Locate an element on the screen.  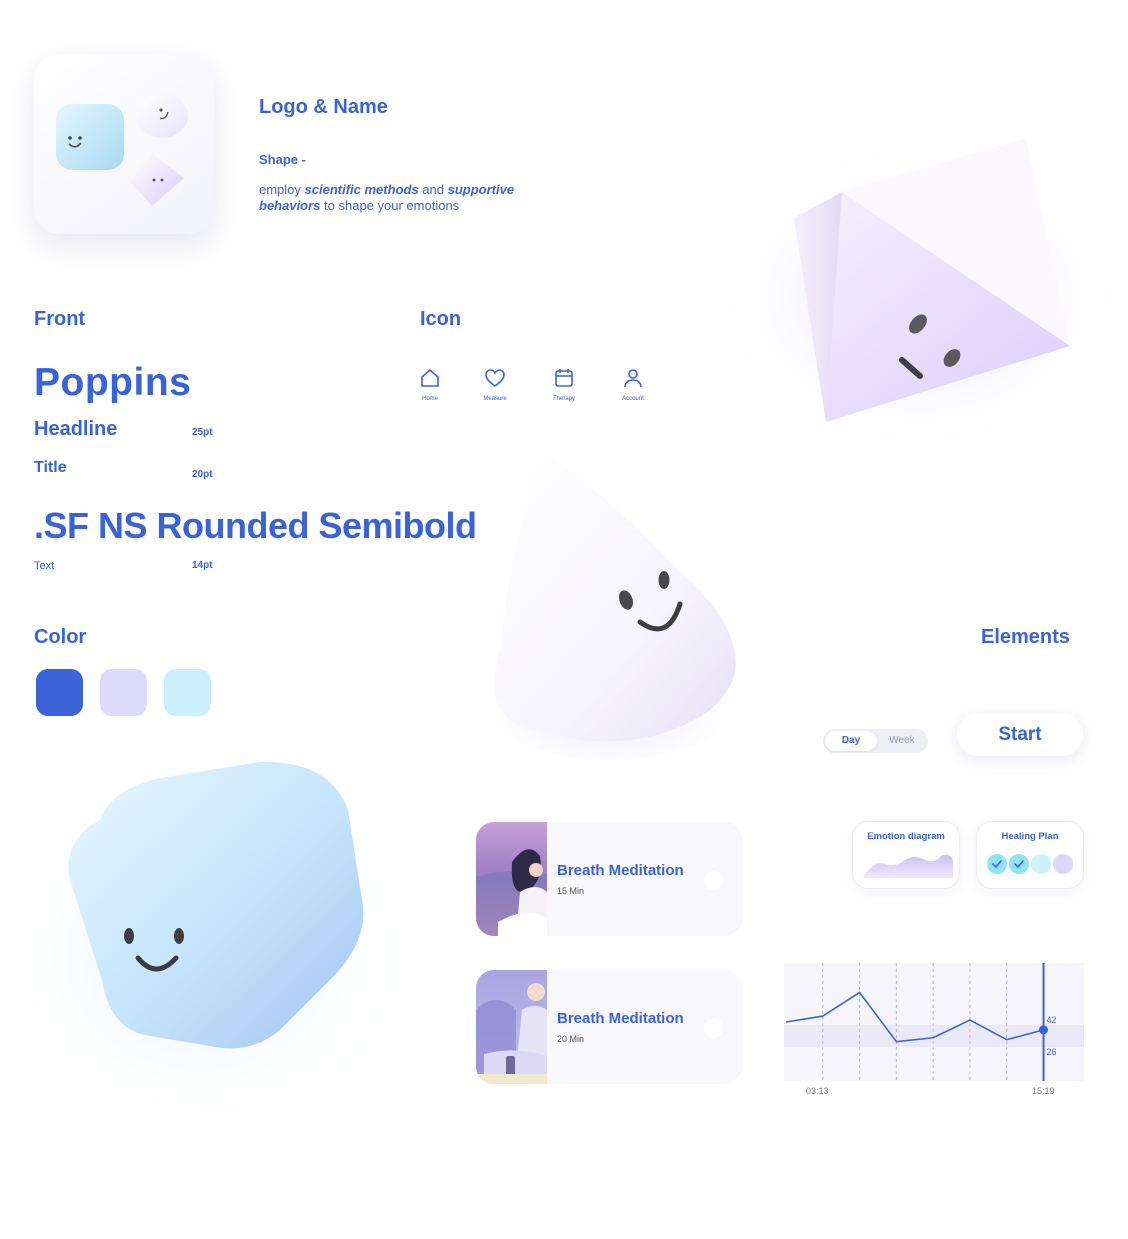
day-week-toggle: Day Week is located at coordinates (875, 741).